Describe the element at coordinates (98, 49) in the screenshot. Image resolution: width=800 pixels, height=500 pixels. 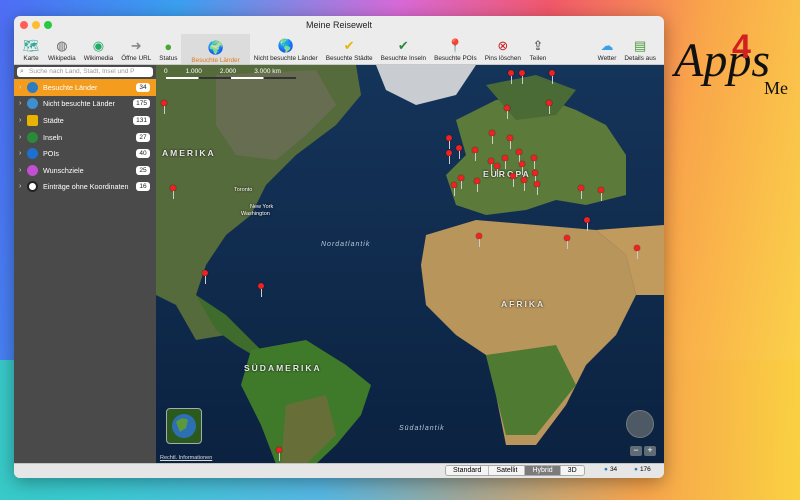
I see `toolbar-wikimedia-button: ◉ Wikimedia` at that location.